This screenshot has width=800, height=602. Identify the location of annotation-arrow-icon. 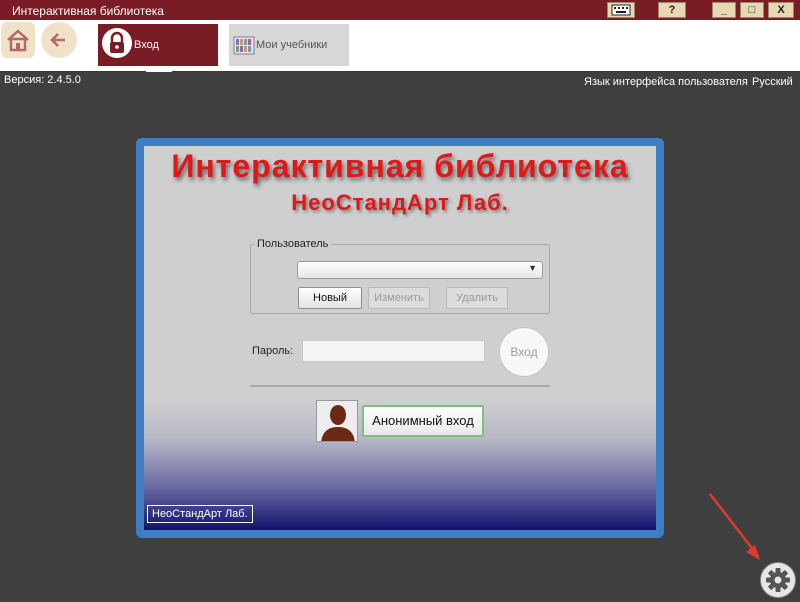
(734, 526).